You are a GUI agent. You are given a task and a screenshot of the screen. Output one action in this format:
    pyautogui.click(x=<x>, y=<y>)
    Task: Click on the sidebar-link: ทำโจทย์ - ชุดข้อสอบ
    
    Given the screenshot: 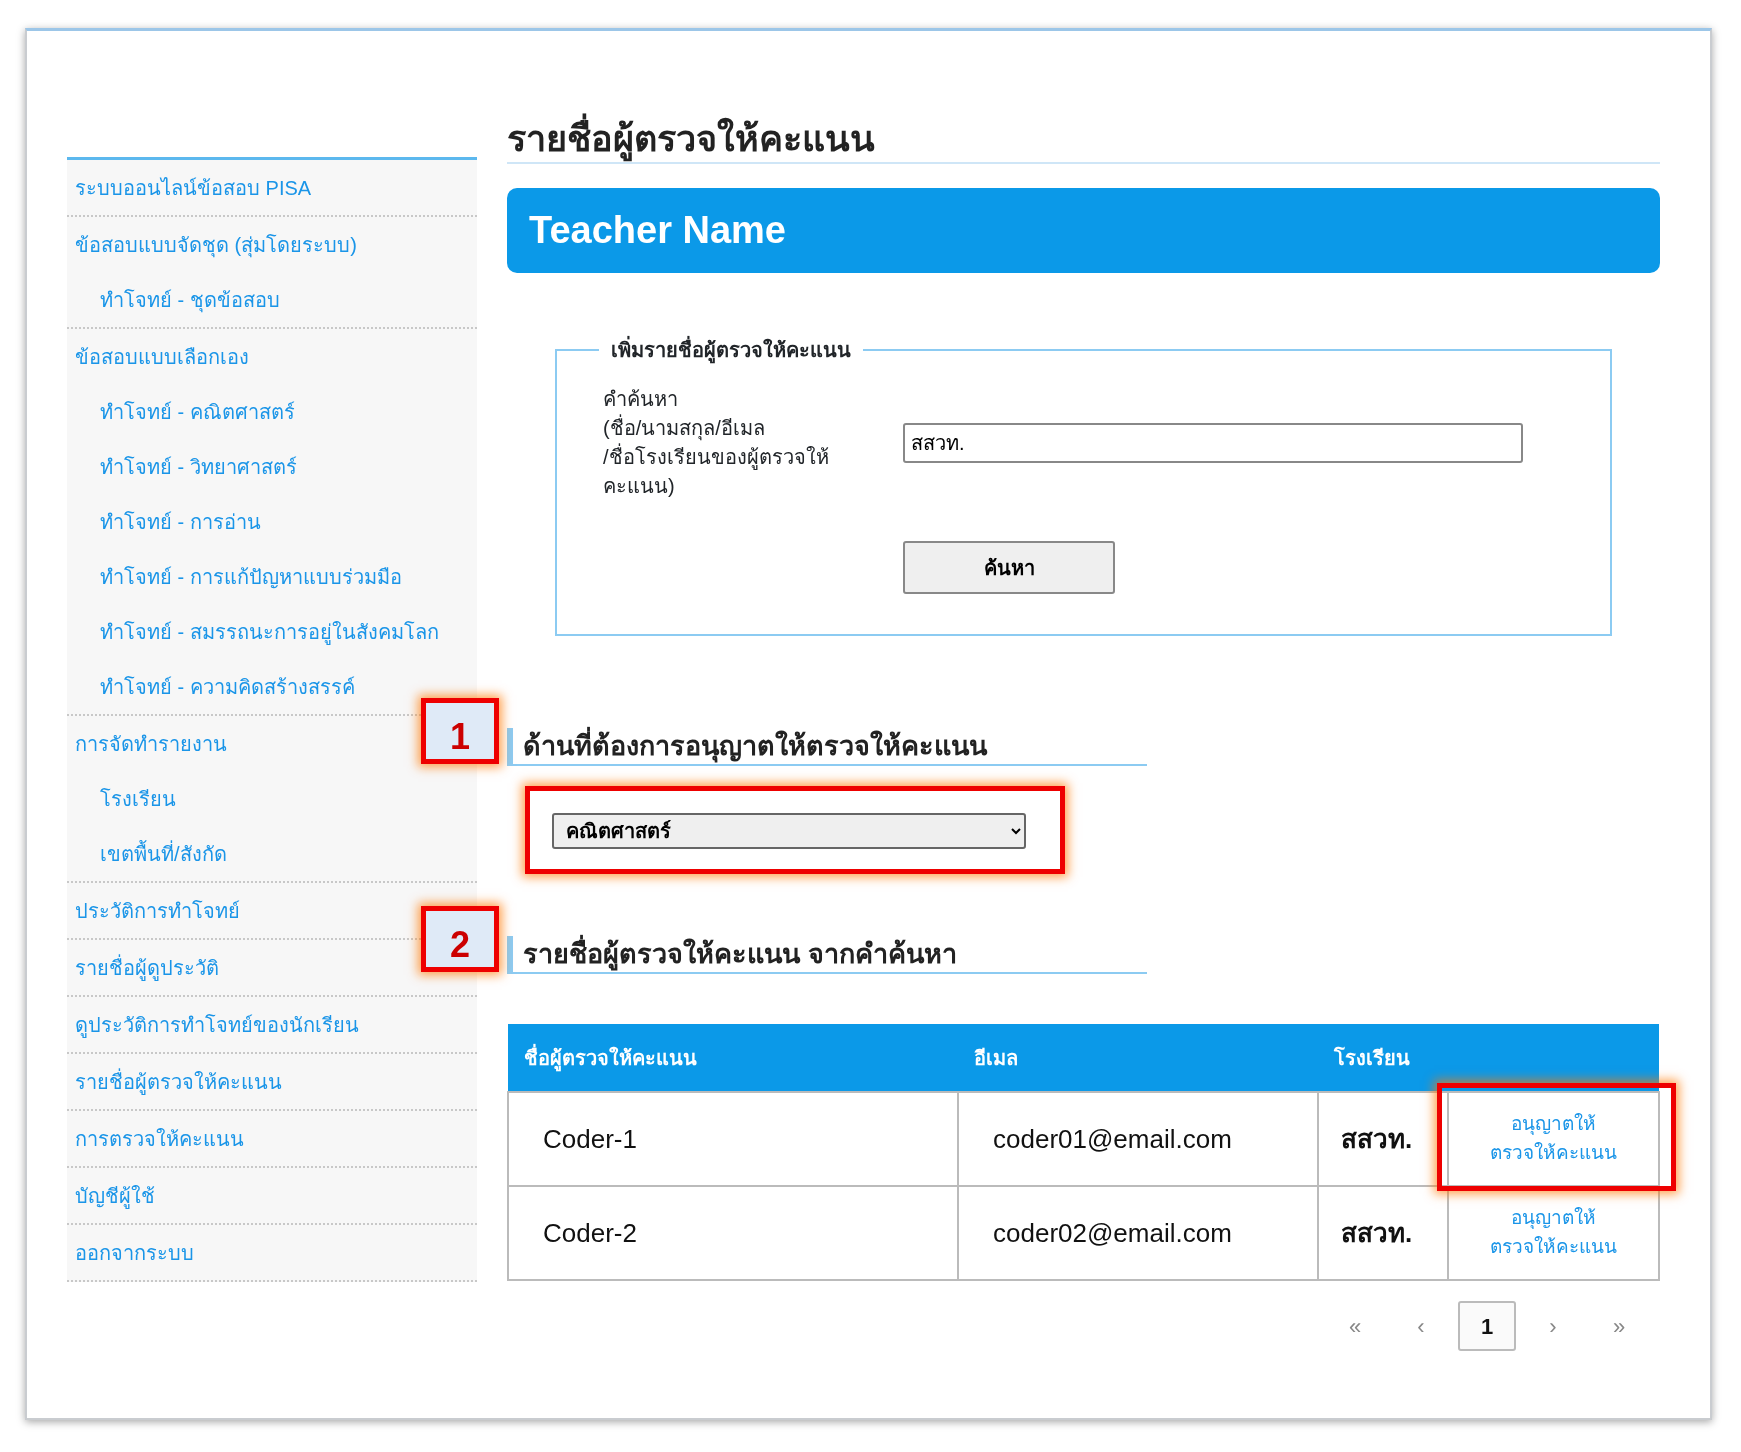 What is the action you would take?
    pyautogui.click(x=190, y=299)
    